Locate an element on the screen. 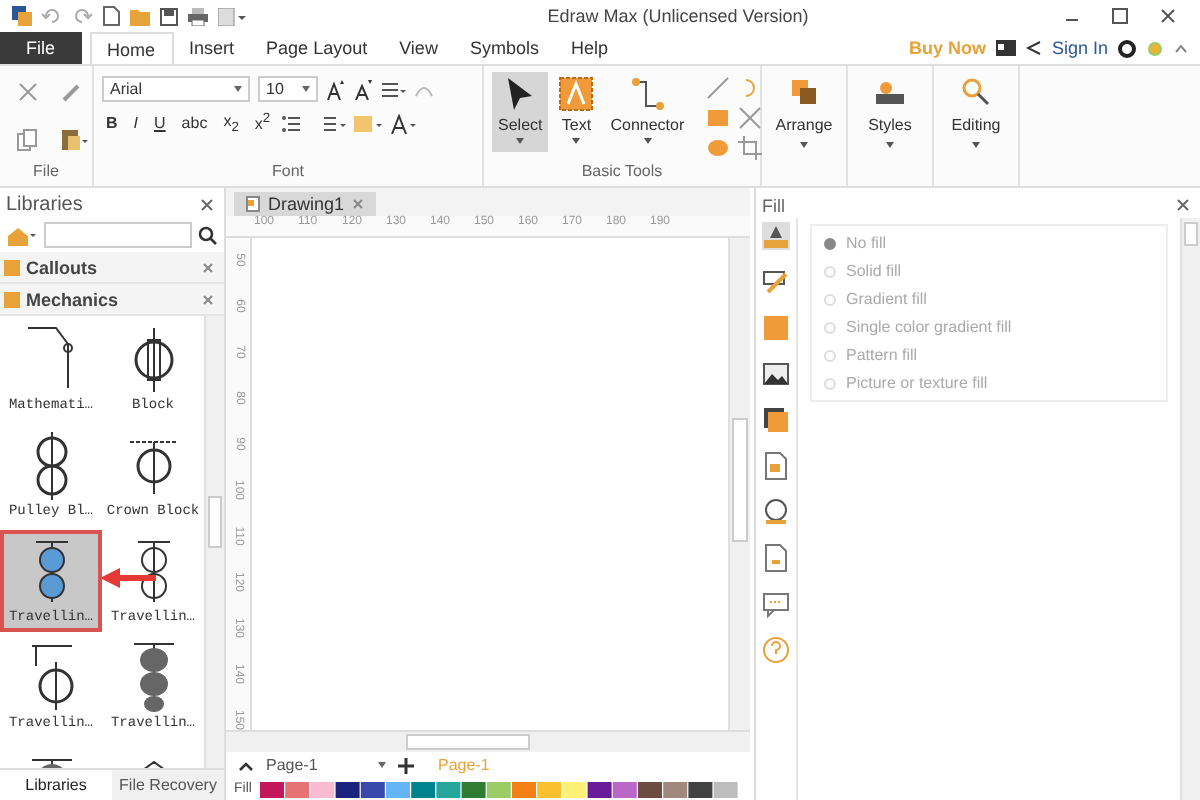  chevron-up-icon is located at coordinates (246, 765).